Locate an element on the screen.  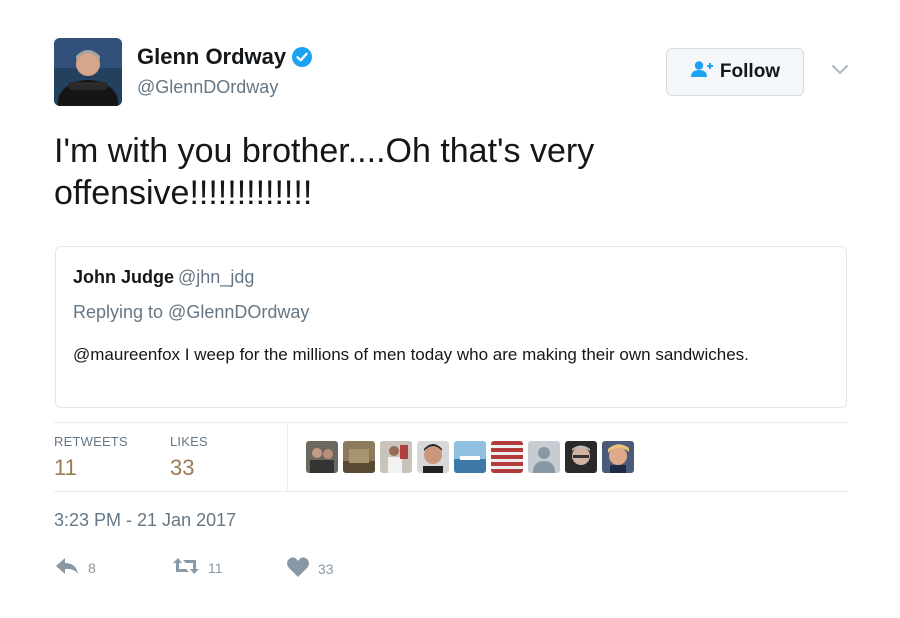
author-avatar is located at coordinates (88, 72).